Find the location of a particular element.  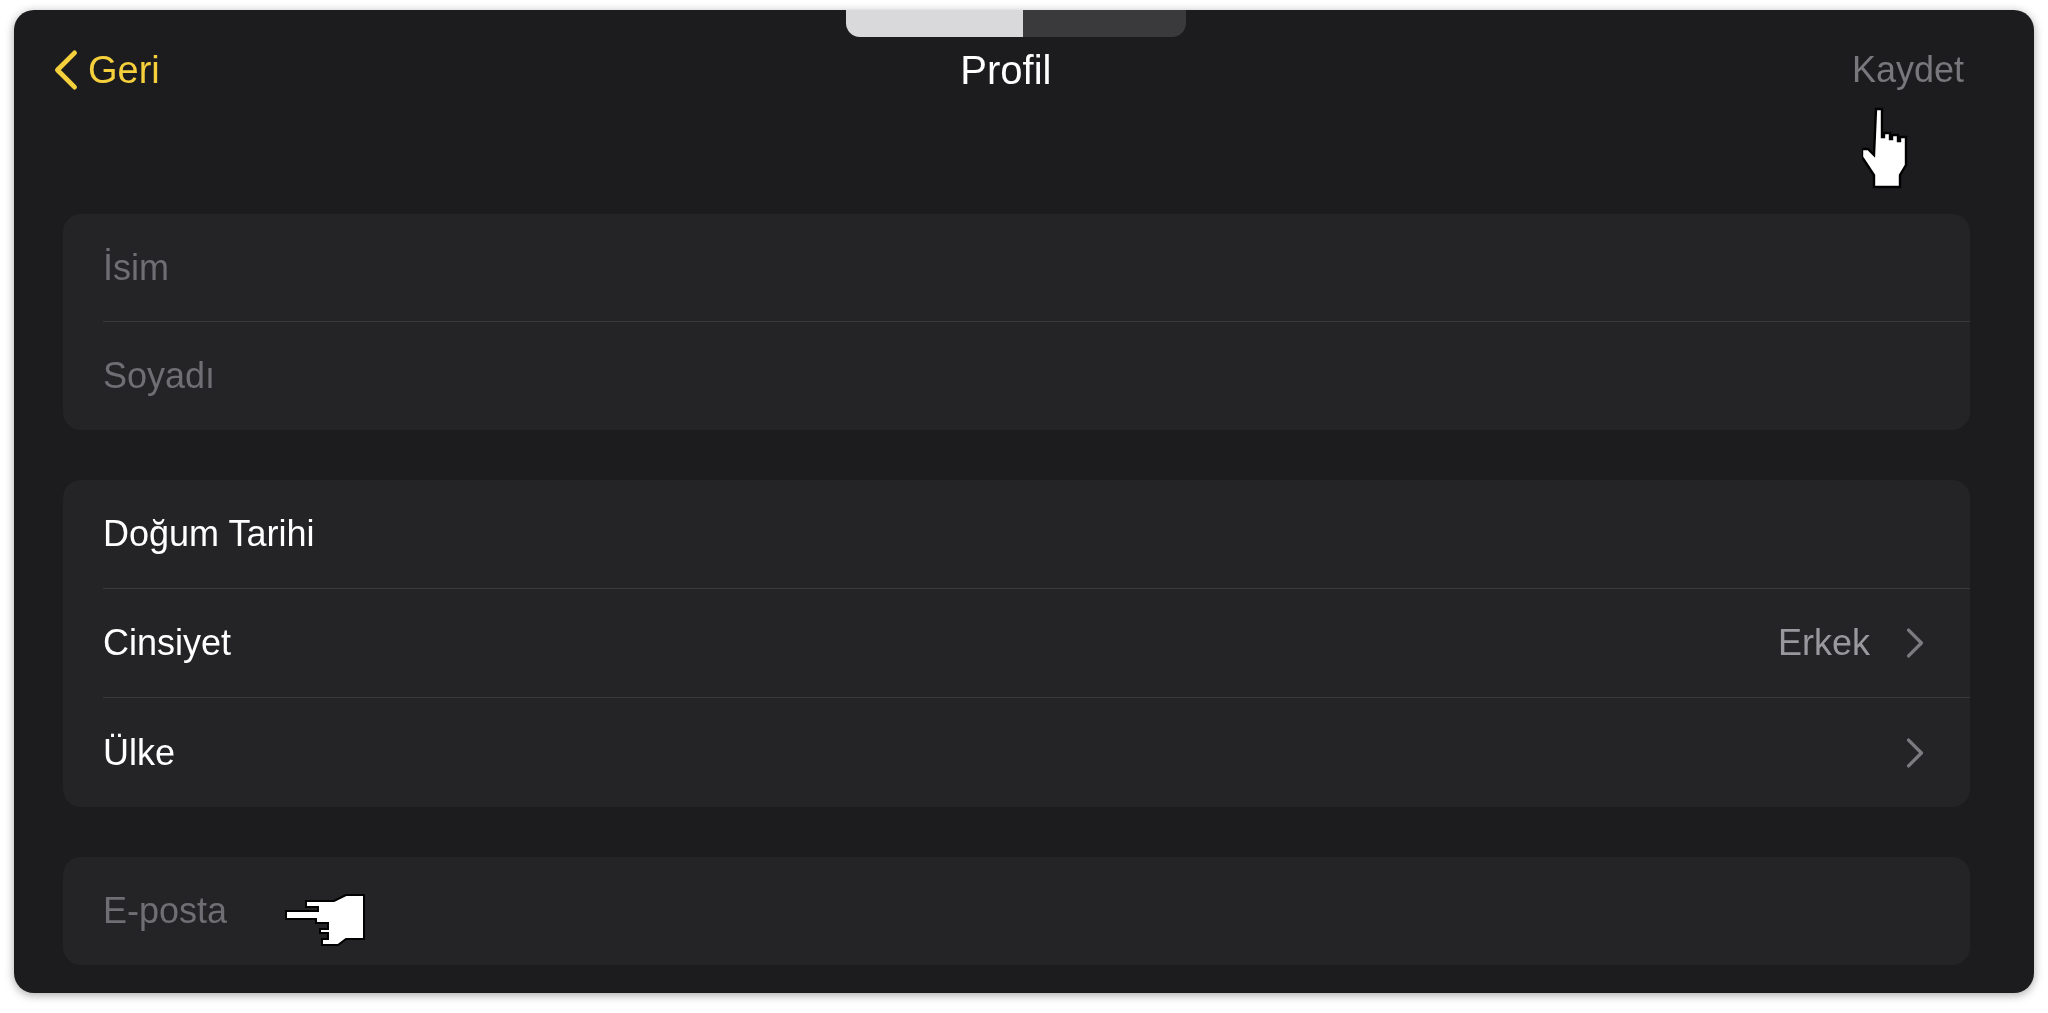

text-field: İsim is located at coordinates (1036, 267).